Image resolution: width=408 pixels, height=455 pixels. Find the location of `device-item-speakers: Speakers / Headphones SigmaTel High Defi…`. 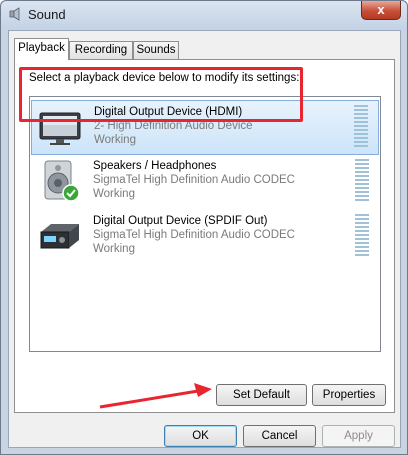

device-item-speakers: Speakers / Headphones SigmaTel High Defi… is located at coordinates (205, 182).